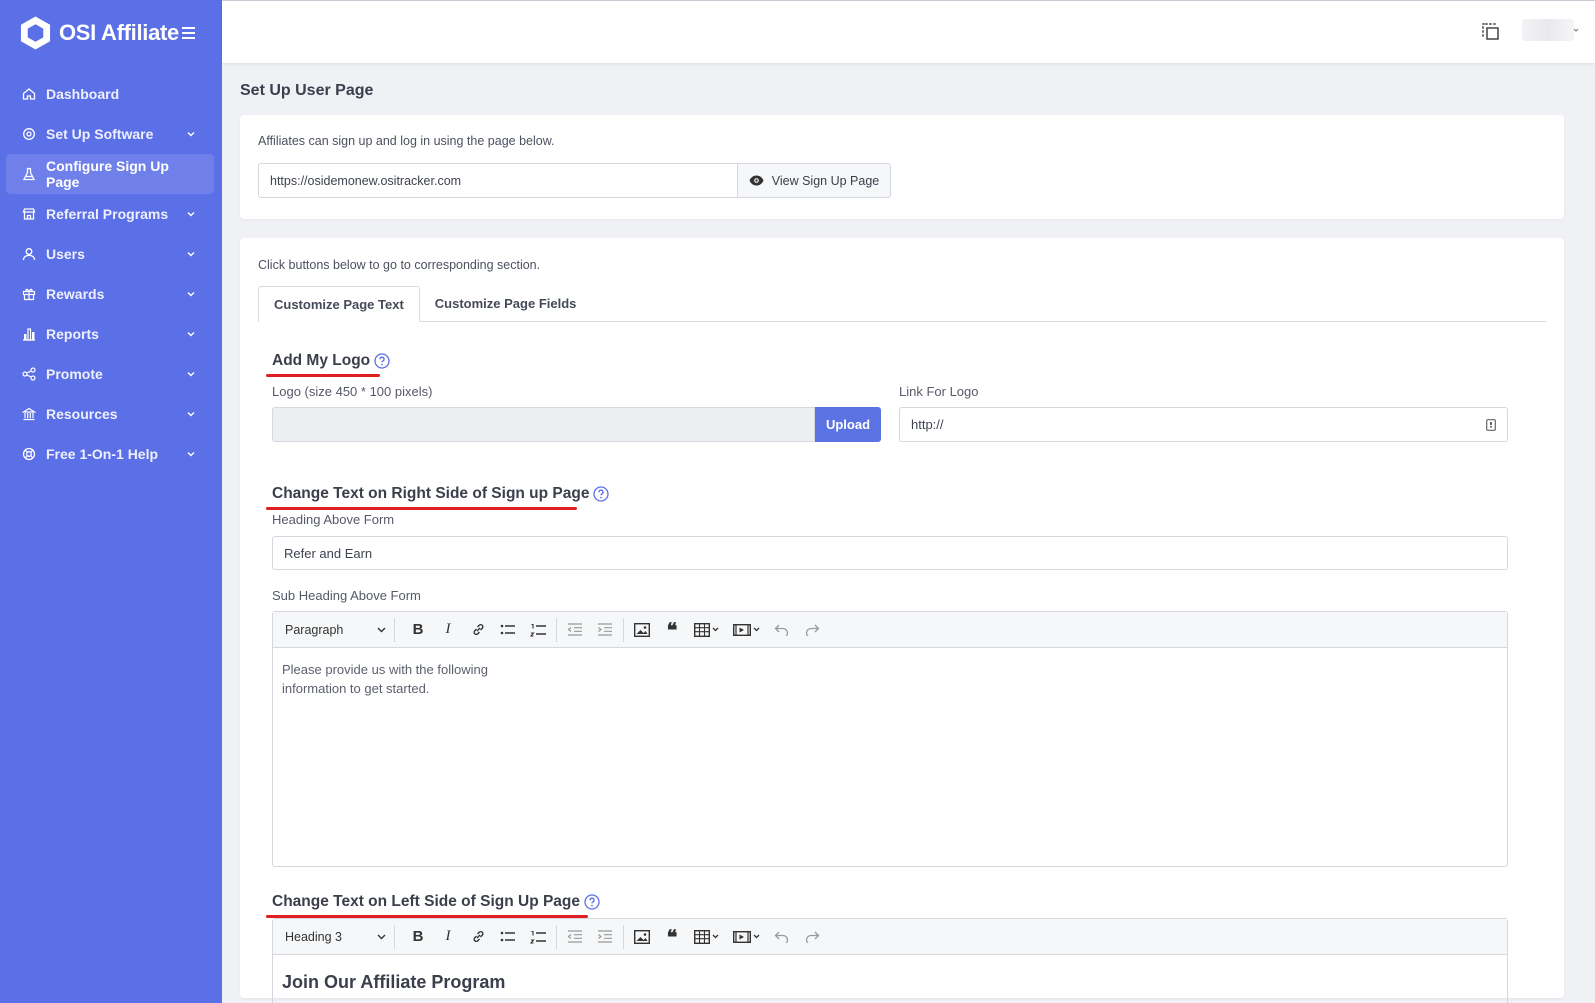  I want to click on bar-chart-icon, so click(29, 334).